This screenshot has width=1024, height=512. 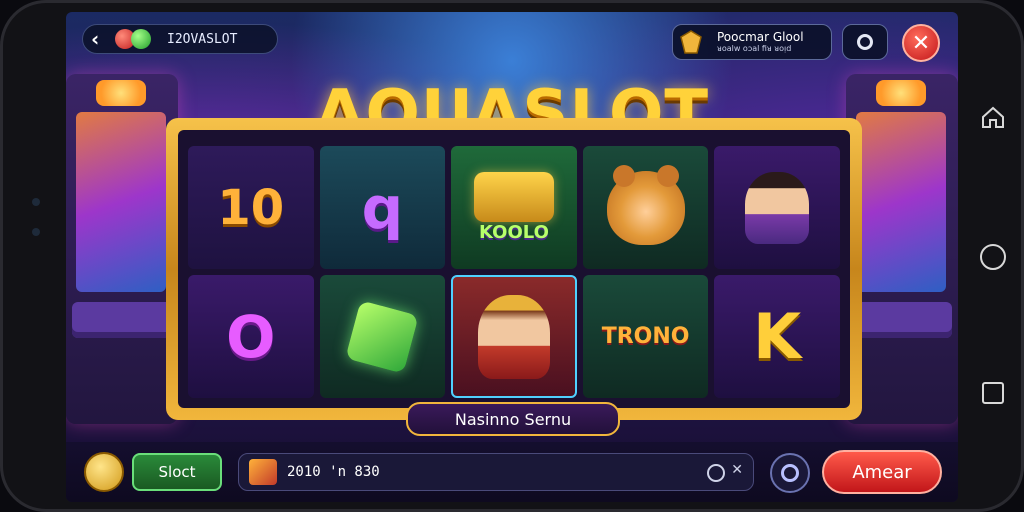 I want to click on game-header: ‹ I2OVASLOT, so click(x=180, y=39).